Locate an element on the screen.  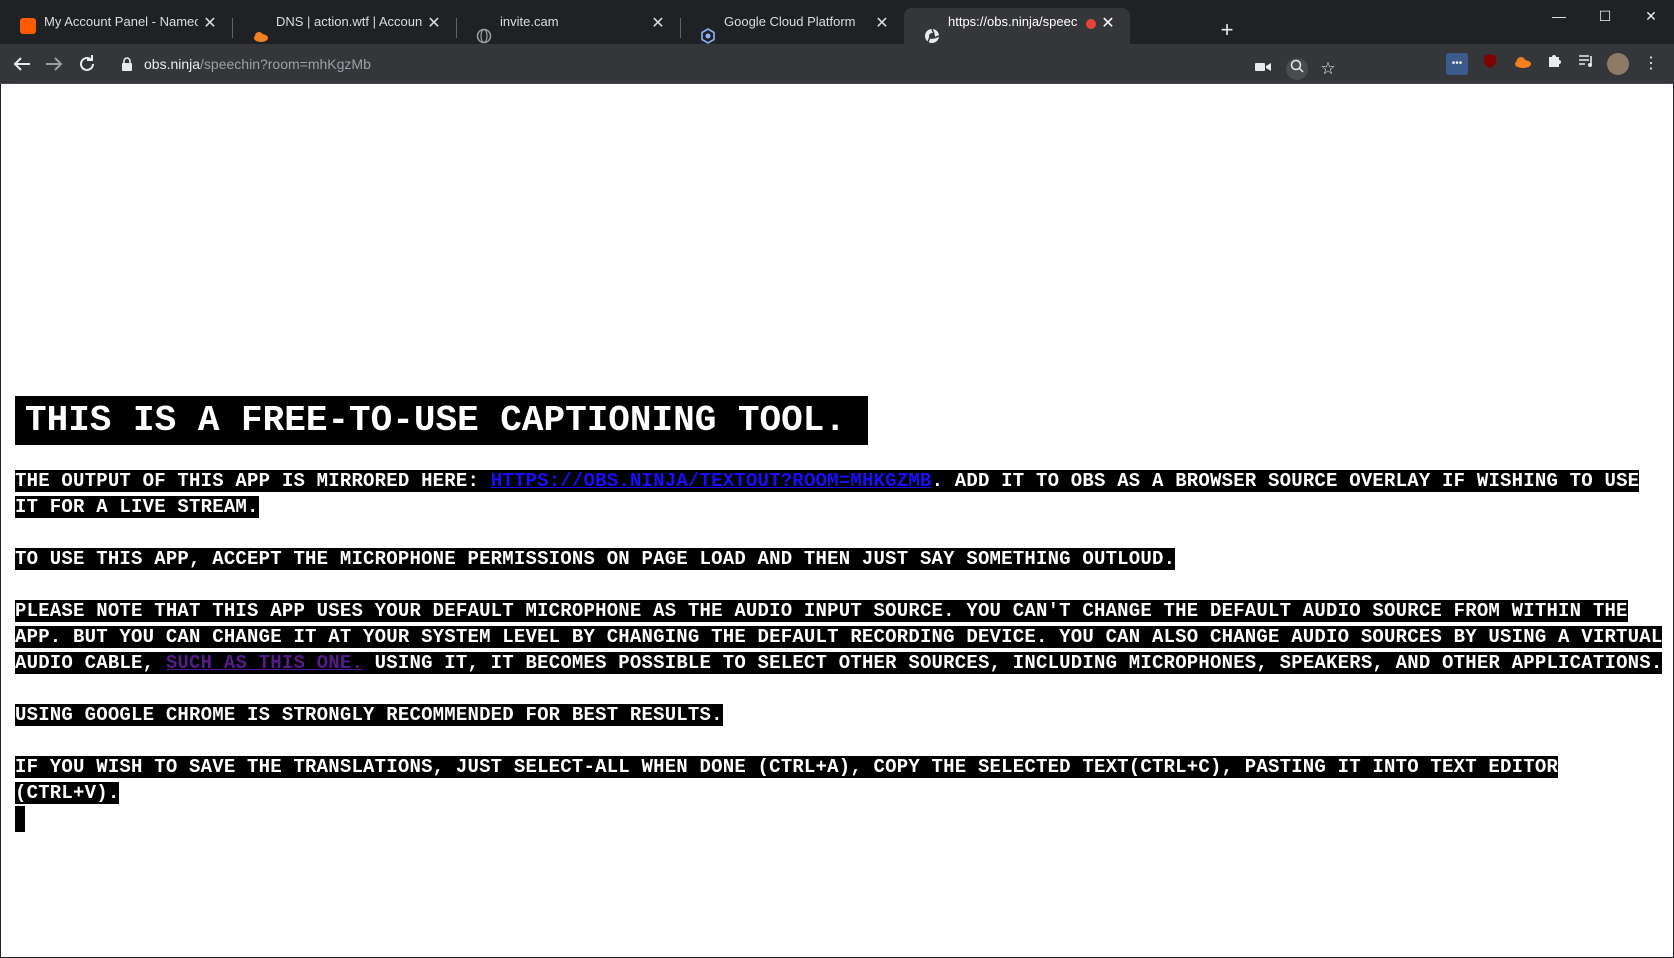
lock-icon is located at coordinates (127, 64).